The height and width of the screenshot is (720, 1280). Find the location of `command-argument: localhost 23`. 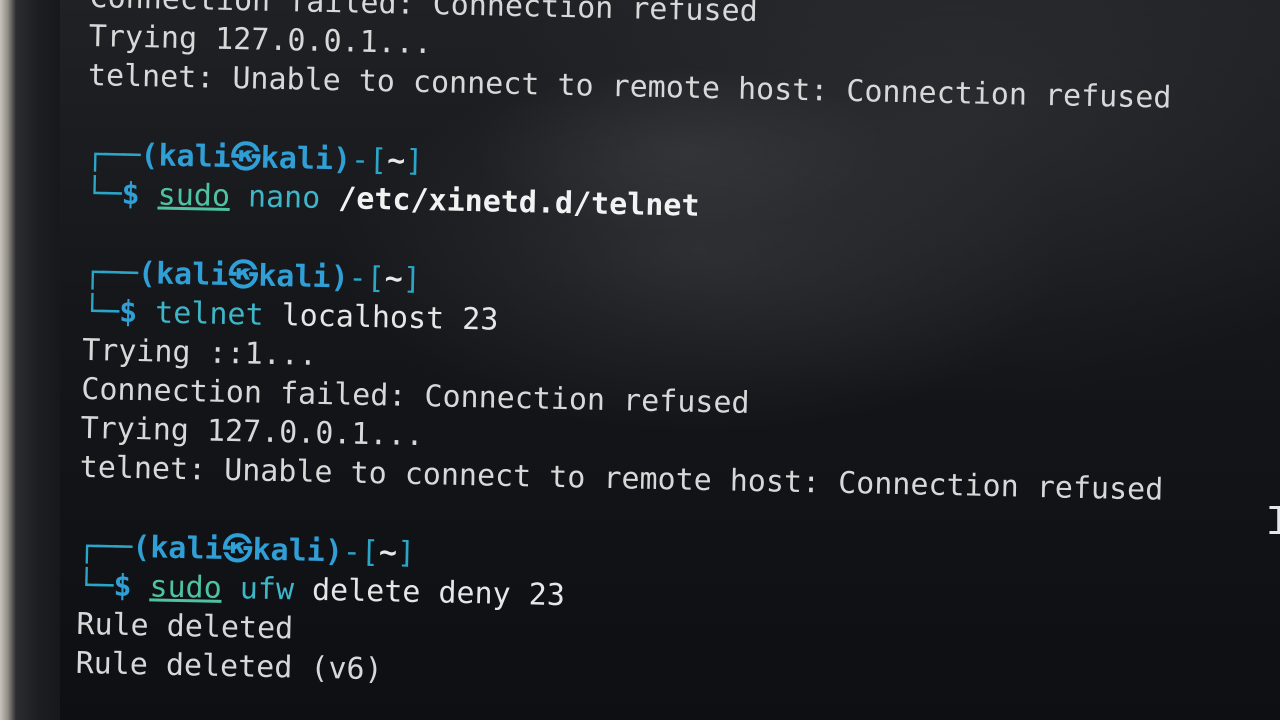

command-argument: localhost 23 is located at coordinates (390, 318).